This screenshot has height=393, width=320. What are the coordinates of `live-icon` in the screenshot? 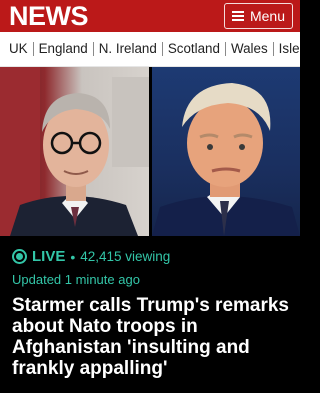 It's located at (19, 256).